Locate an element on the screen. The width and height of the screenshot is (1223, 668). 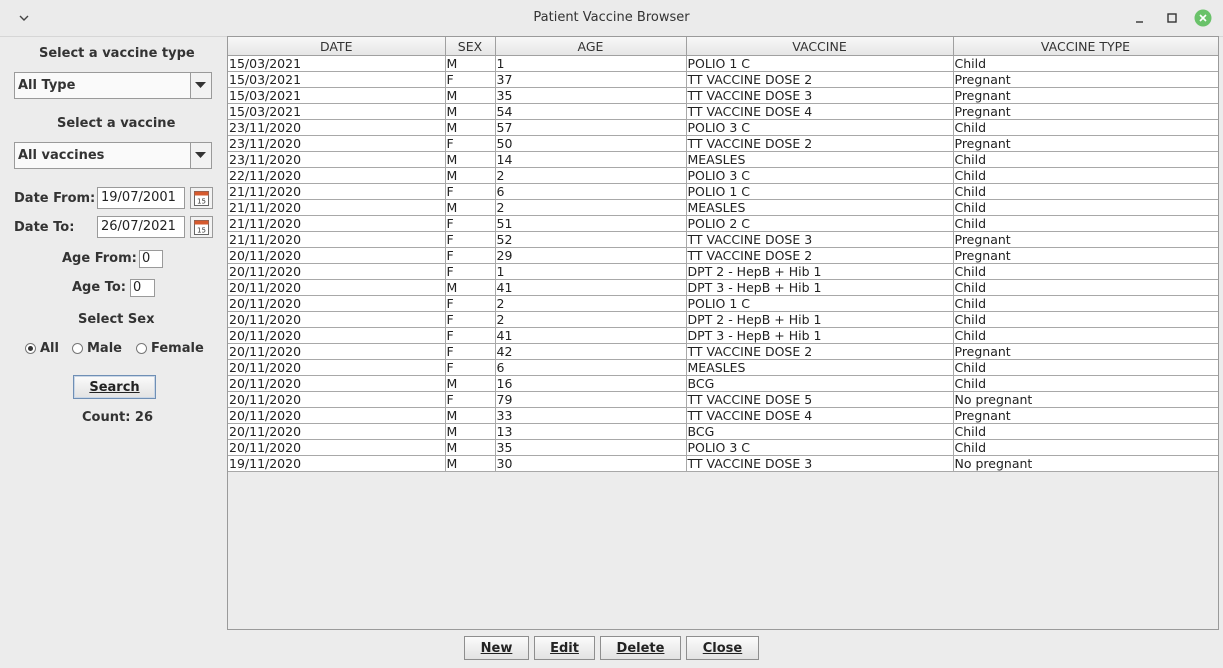
table-cell: 52 is located at coordinates (591, 239).